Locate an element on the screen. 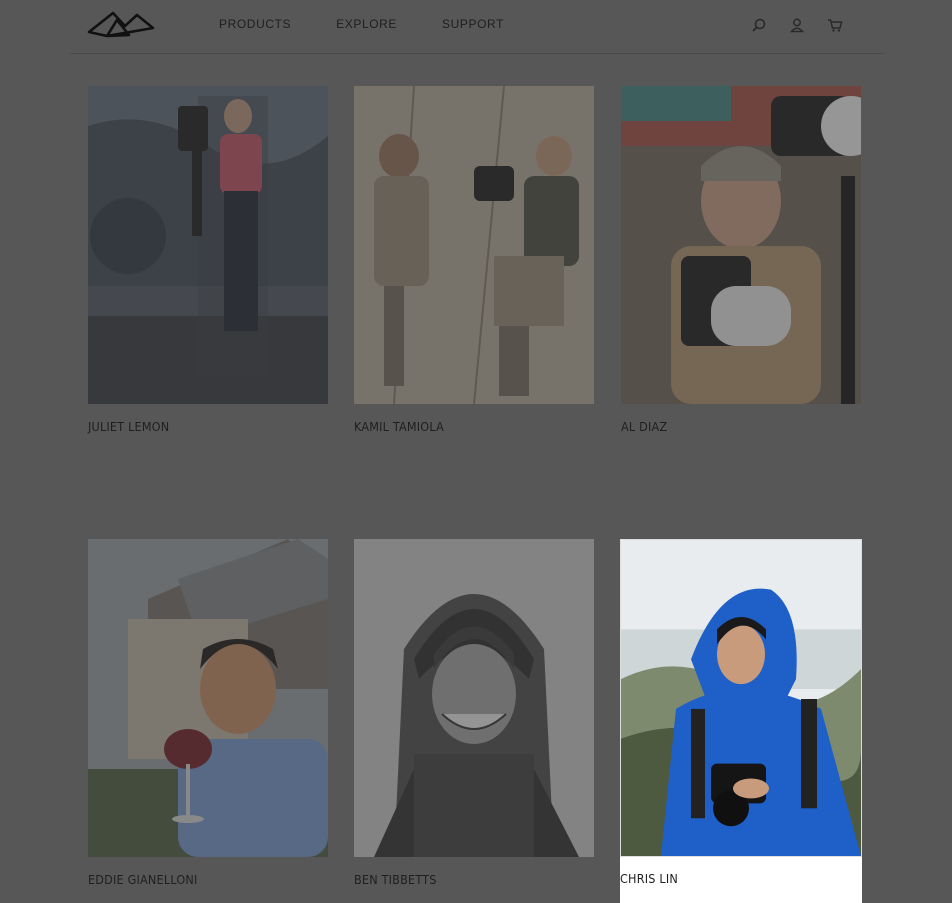 The width and height of the screenshot is (952, 903). ambassador-name: CHRIS LIN is located at coordinates (741, 879).